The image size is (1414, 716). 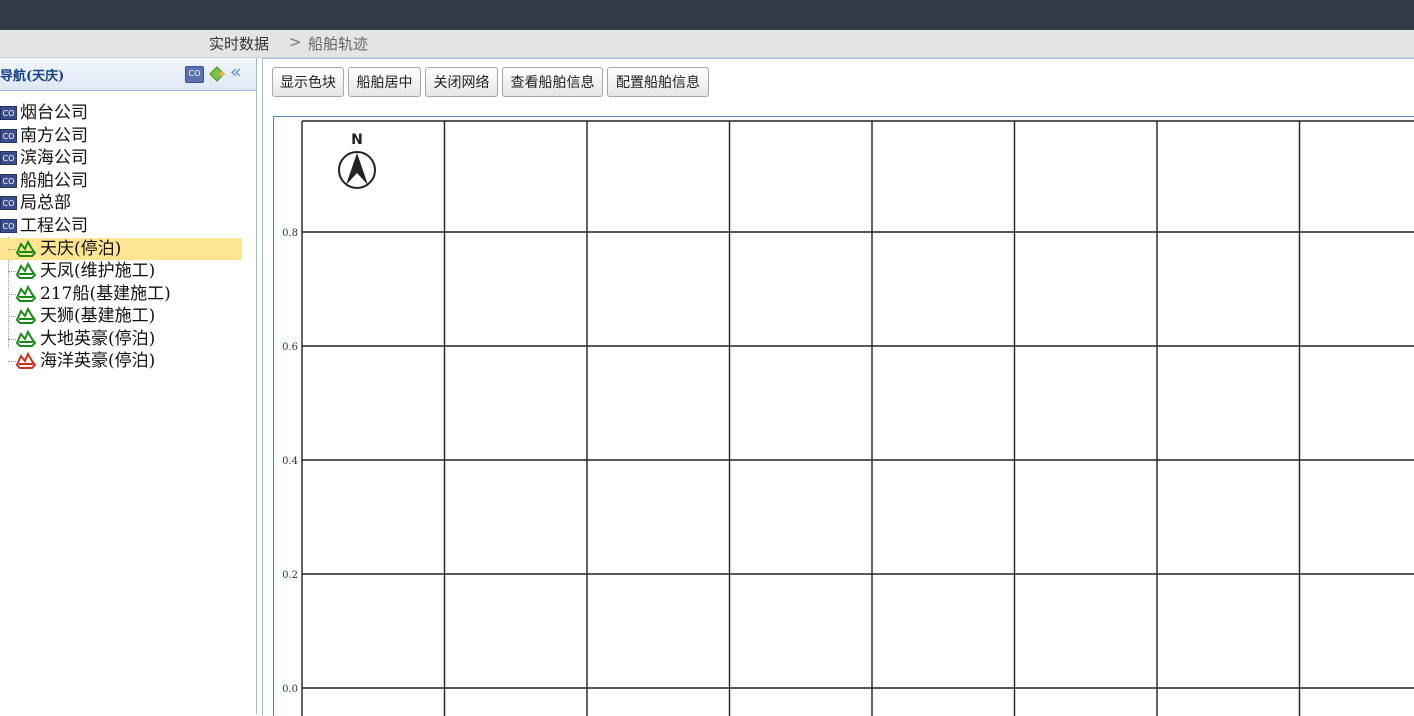 I want to click on y-axis-ticks: 0.8 0.6 0.4 0.2 0.0, so click(x=290, y=461).